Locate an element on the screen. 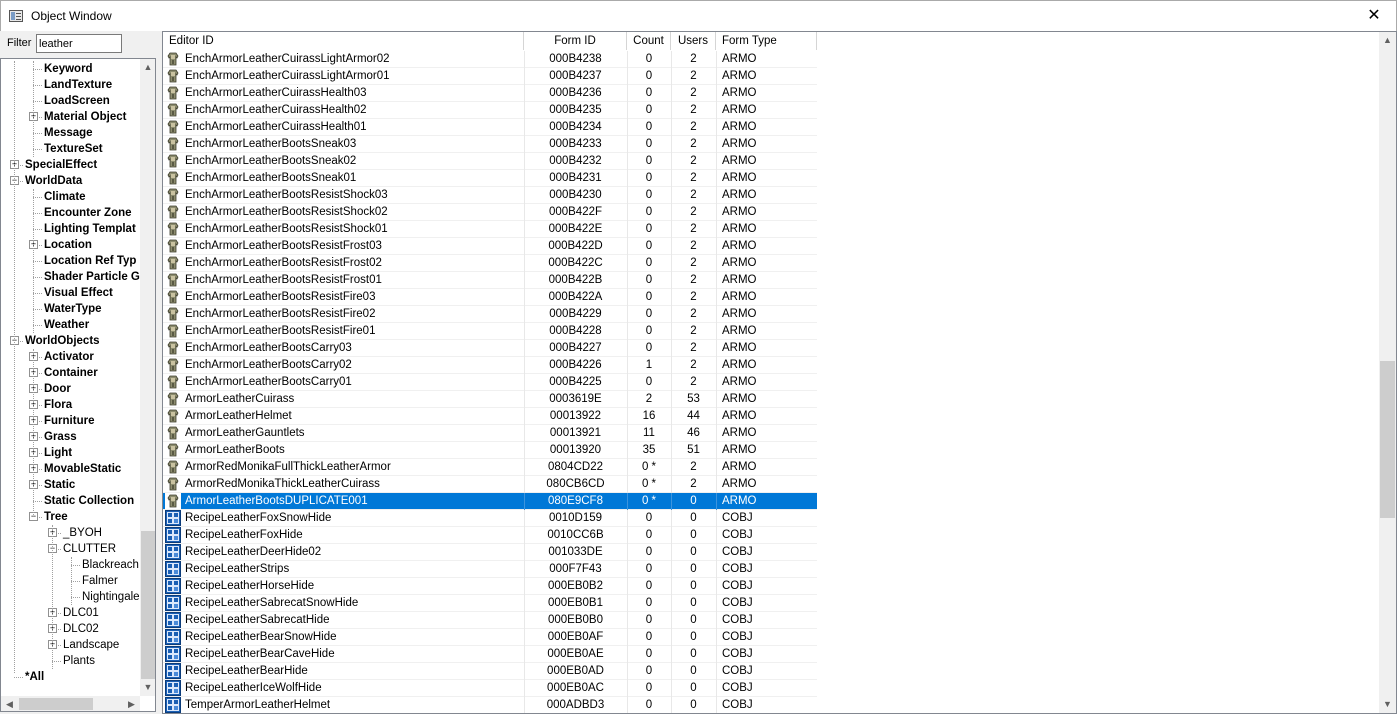  list-scroll-down-arrow-icon: ▼ is located at coordinates (1387, 704).